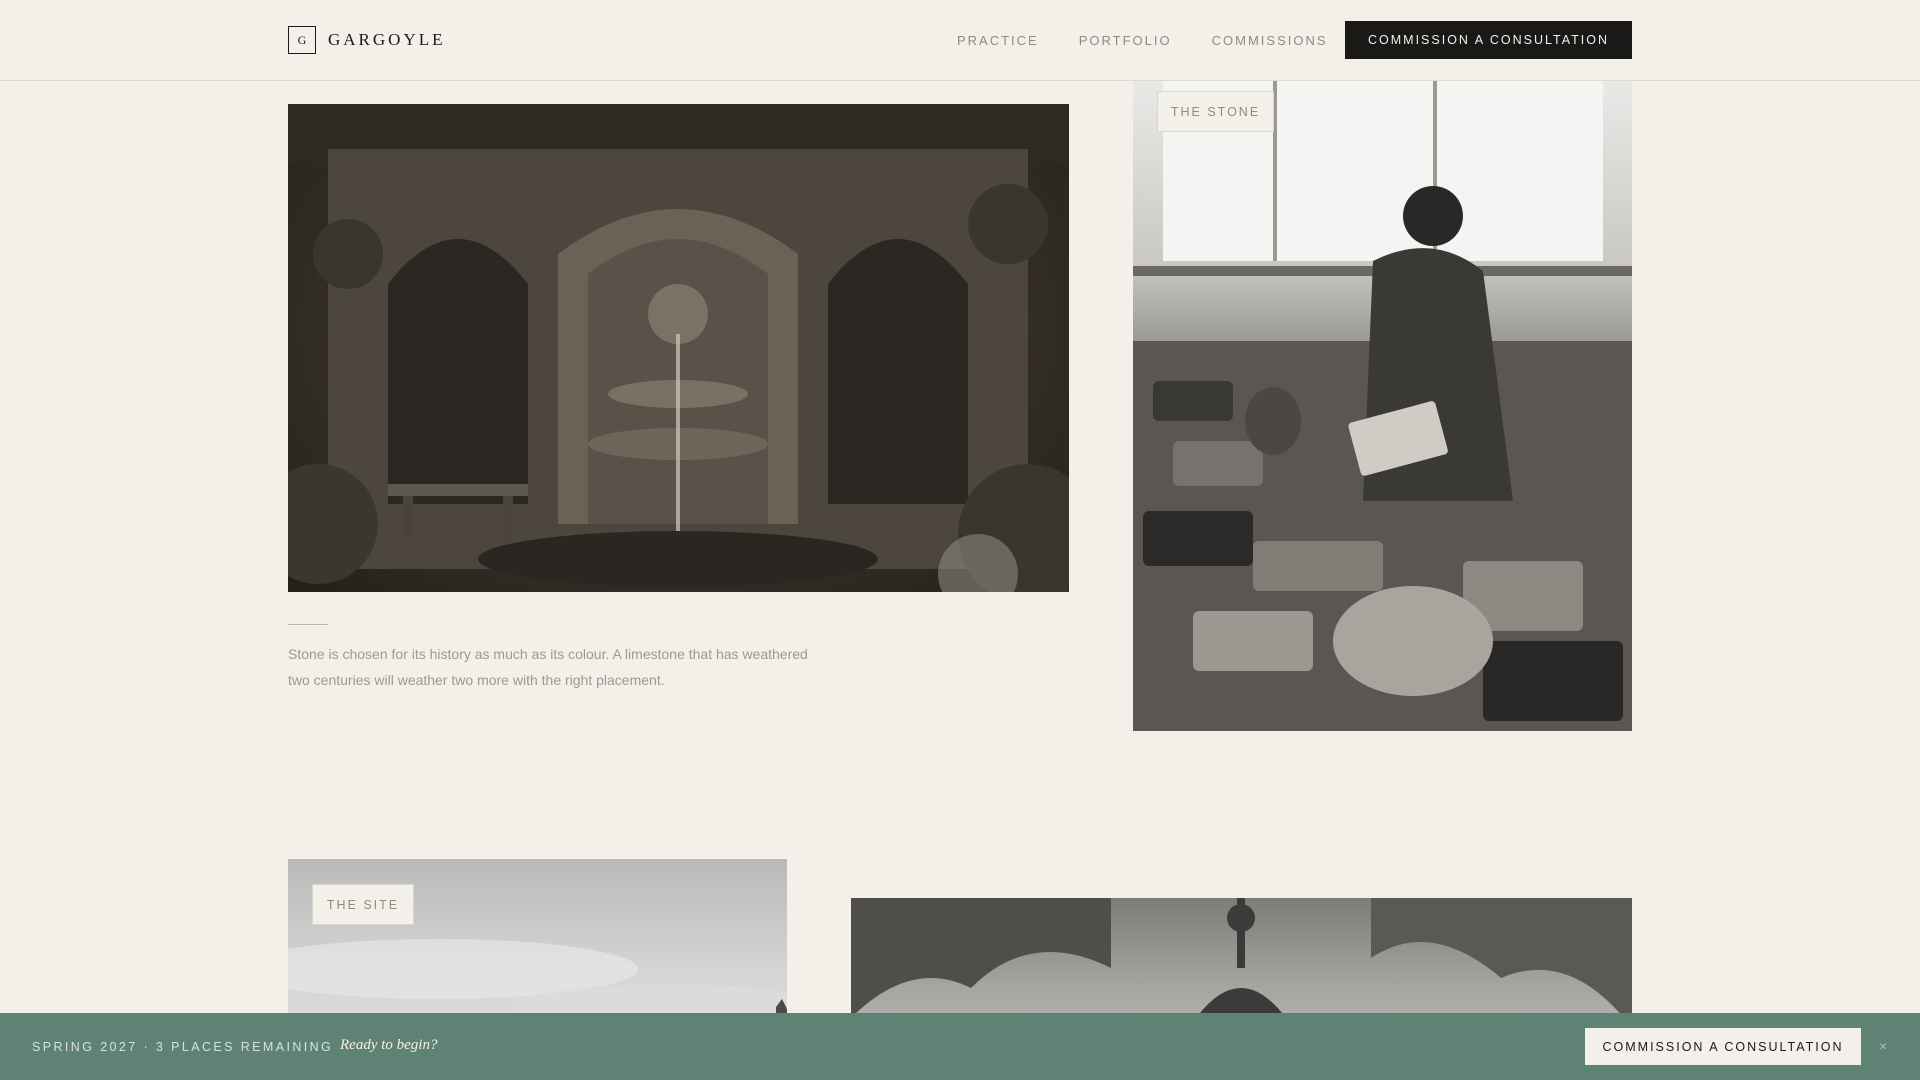 The image size is (1920, 1080). I want to click on logo-mark: G, so click(302, 40).